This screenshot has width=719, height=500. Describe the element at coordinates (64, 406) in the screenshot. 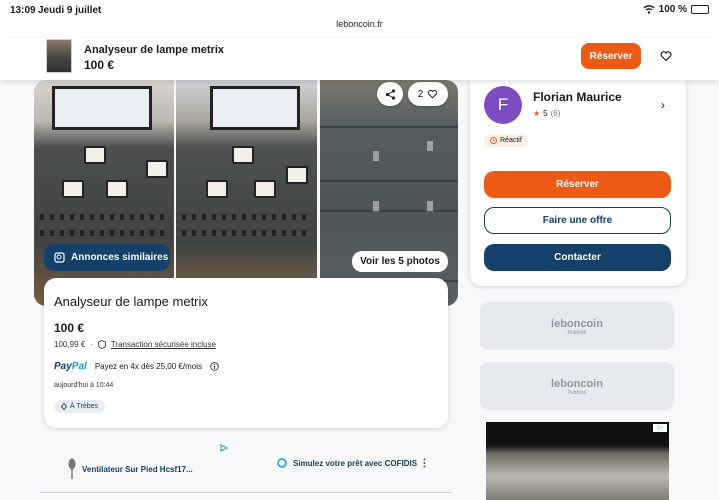

I see `location-icon` at that location.